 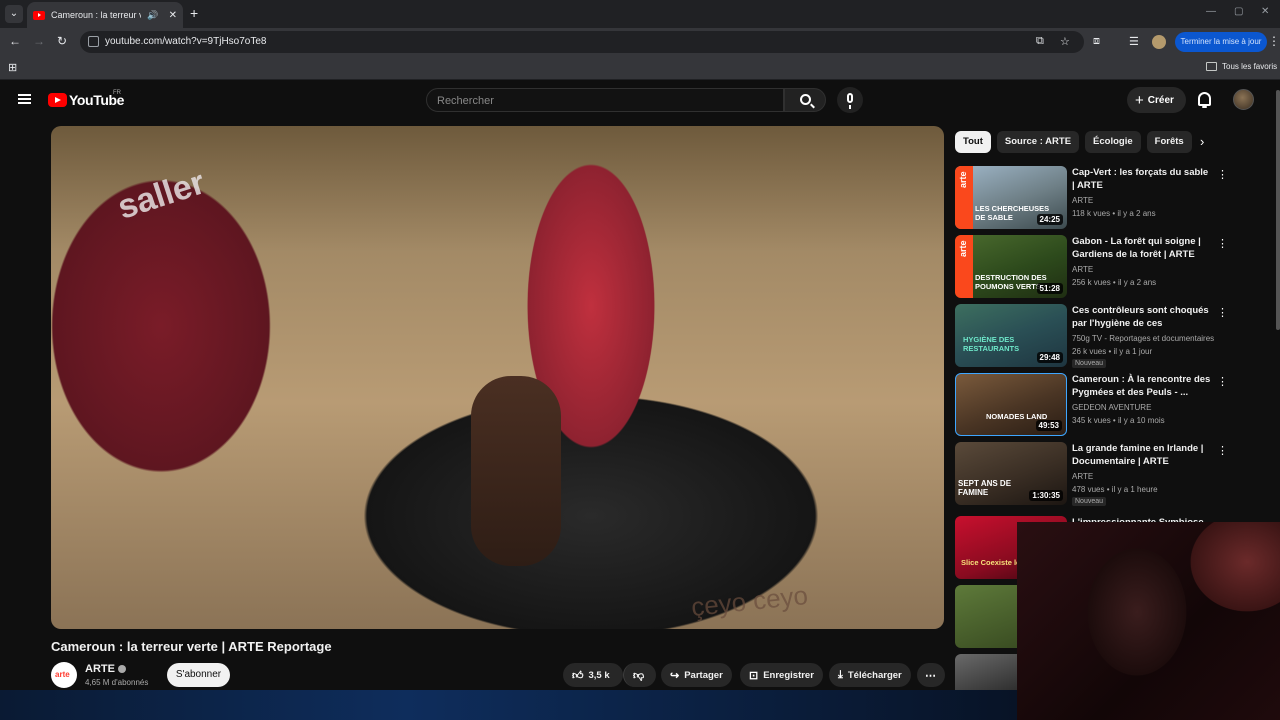 What do you see at coordinates (963, 248) in the screenshot?
I see `arte-bar-text: arte` at bounding box center [963, 248].